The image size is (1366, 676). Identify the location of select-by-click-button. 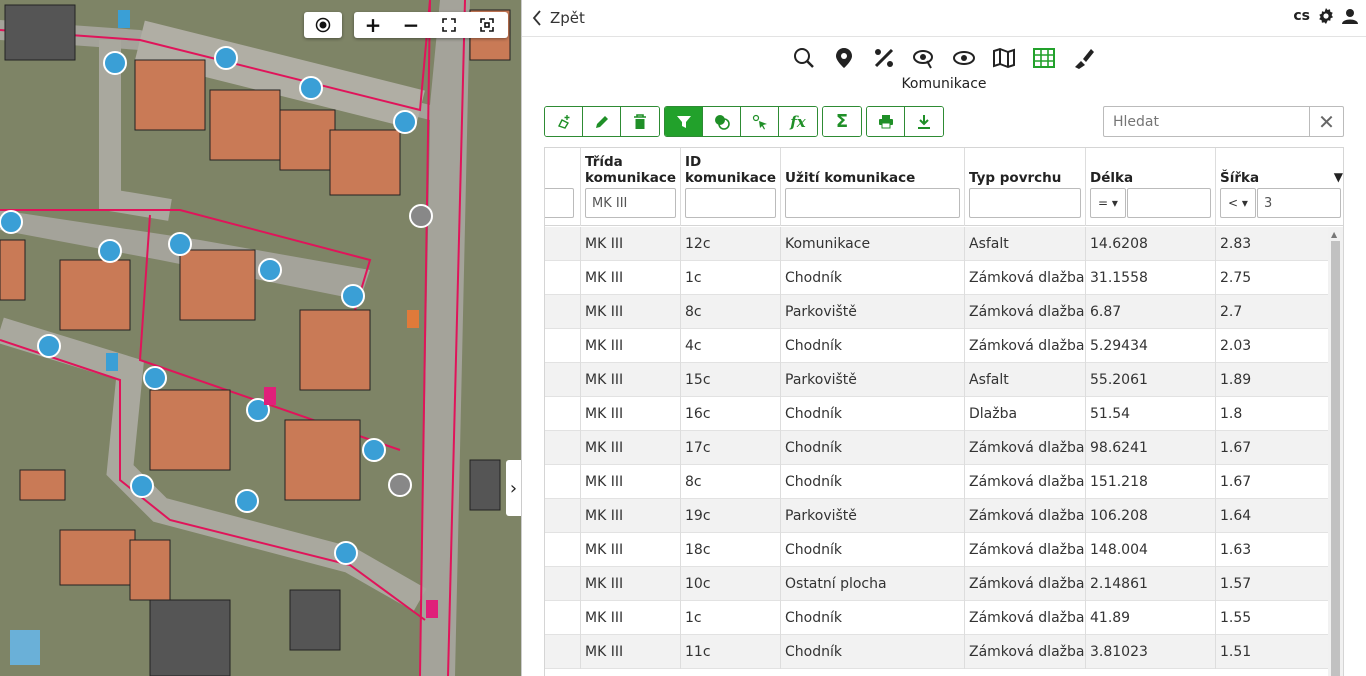
(760, 121).